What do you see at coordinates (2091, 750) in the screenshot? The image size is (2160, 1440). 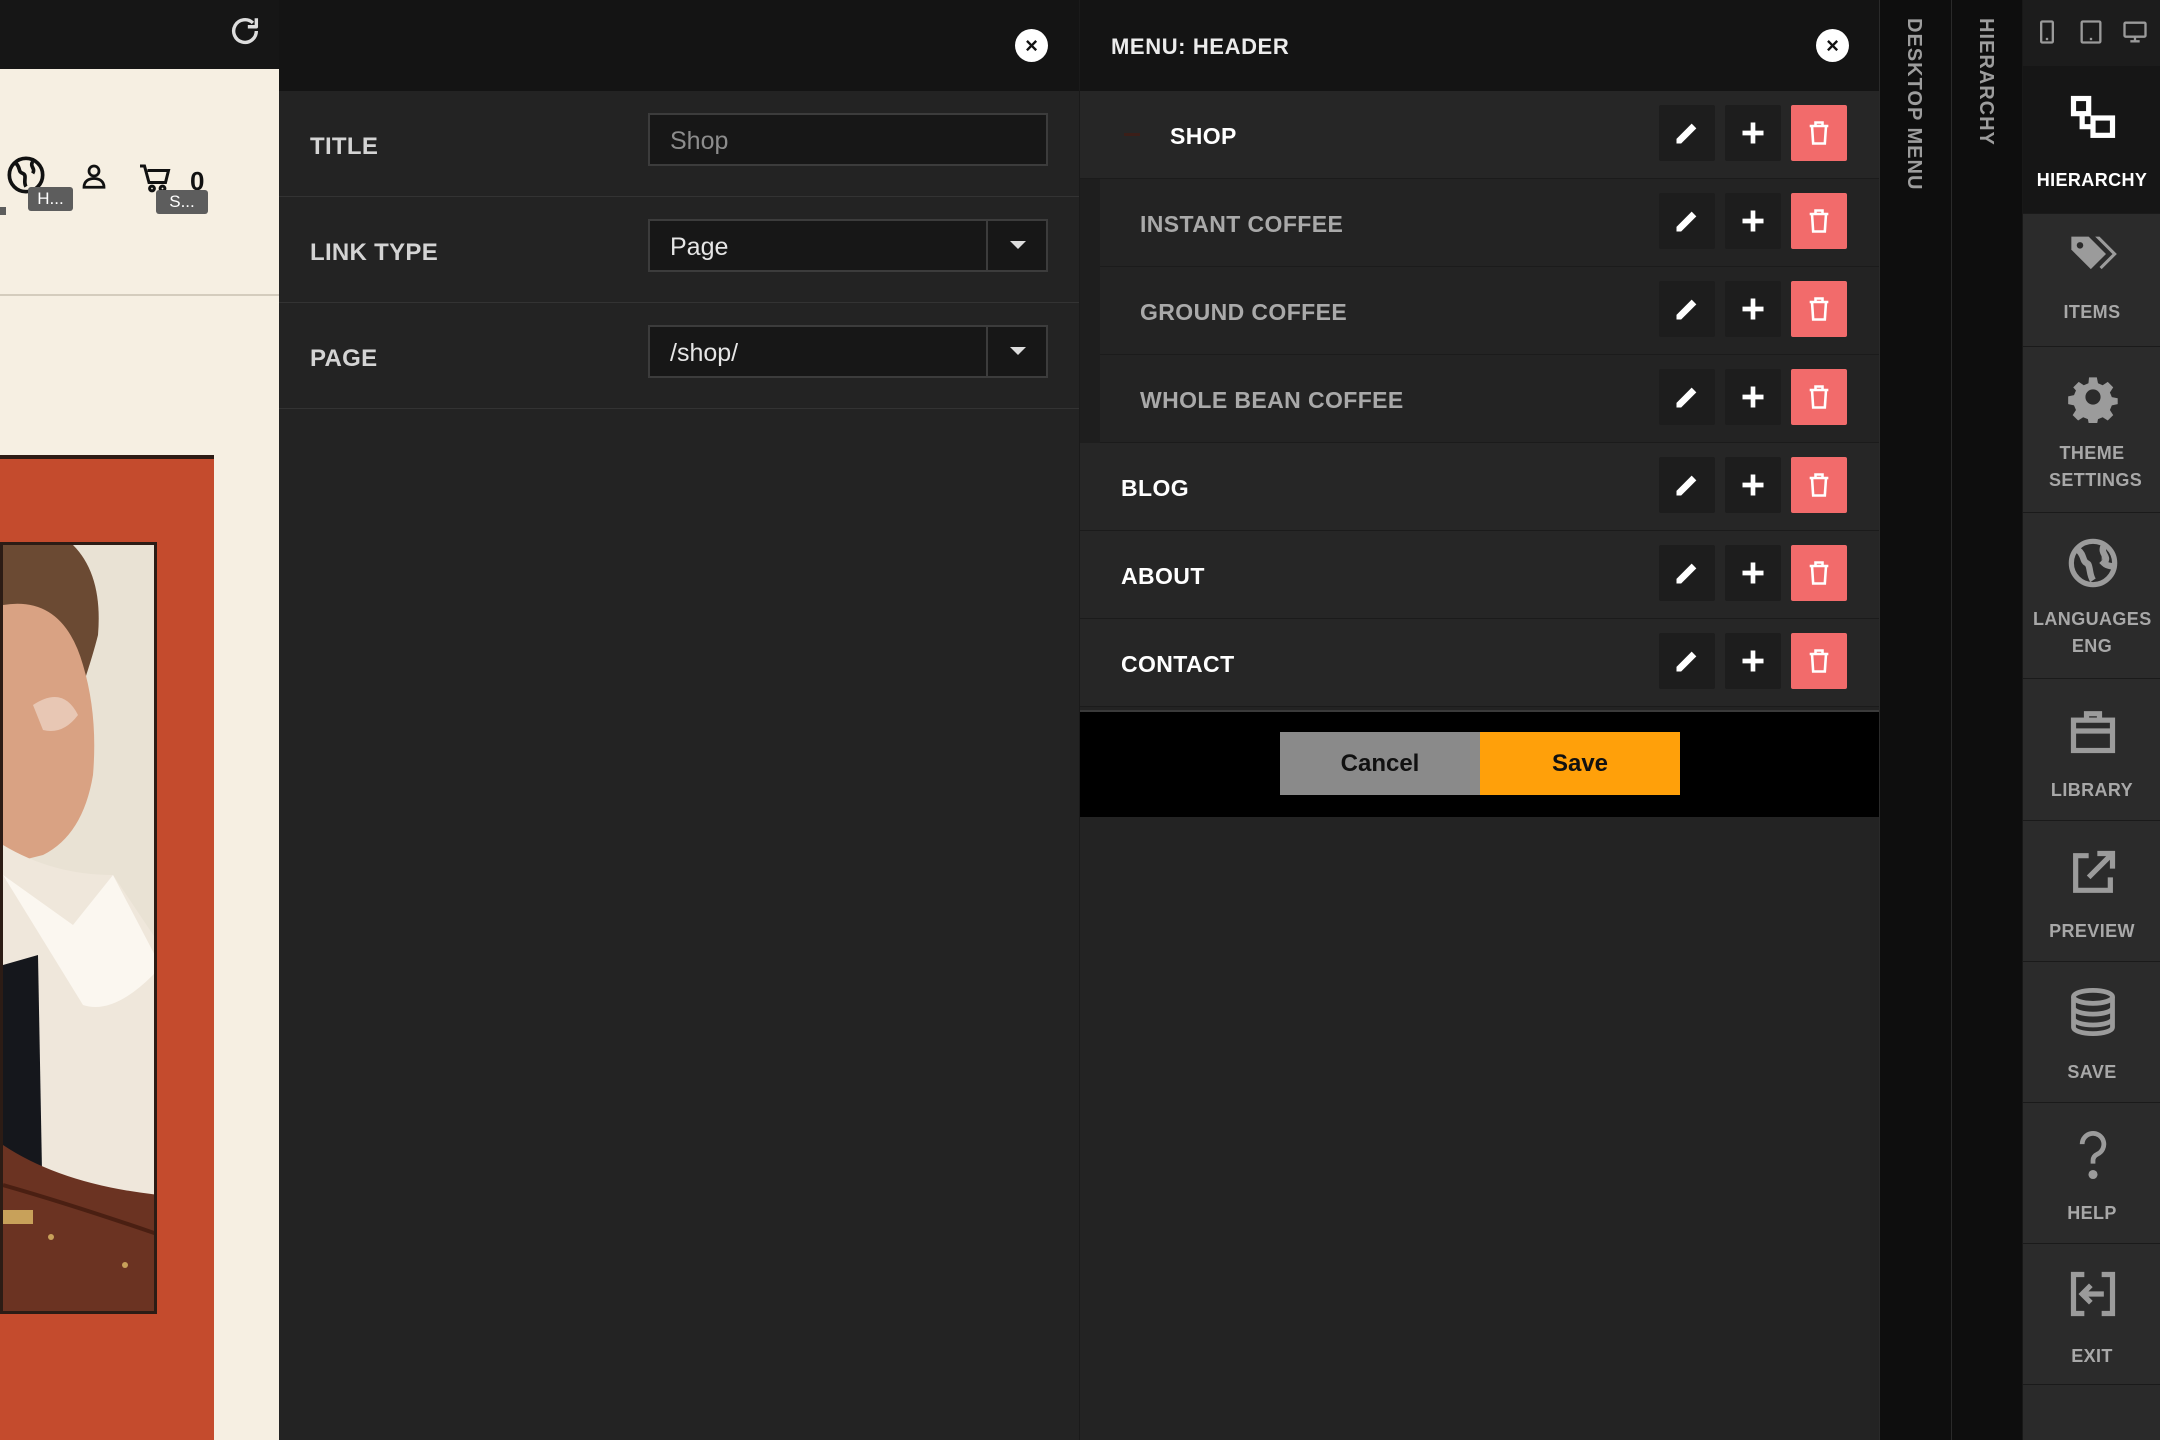 I see `toolbar-library: LIBRARY` at bounding box center [2091, 750].